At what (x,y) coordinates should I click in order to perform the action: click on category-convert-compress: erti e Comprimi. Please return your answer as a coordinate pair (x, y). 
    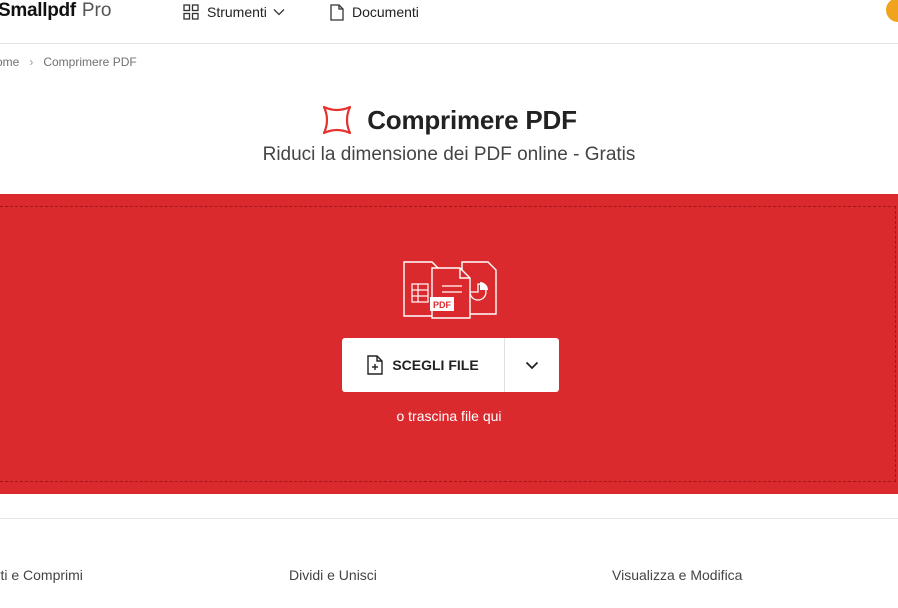
    Looking at the image, I should click on (41, 575).